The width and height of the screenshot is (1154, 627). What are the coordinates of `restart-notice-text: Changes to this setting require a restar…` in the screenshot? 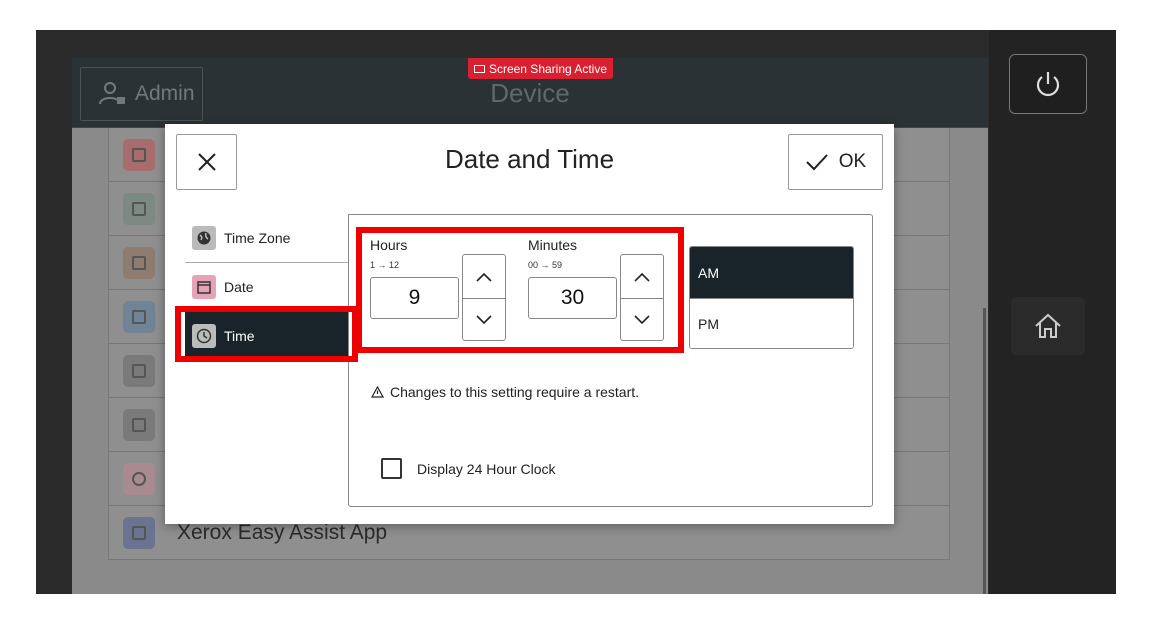 It's located at (515, 392).